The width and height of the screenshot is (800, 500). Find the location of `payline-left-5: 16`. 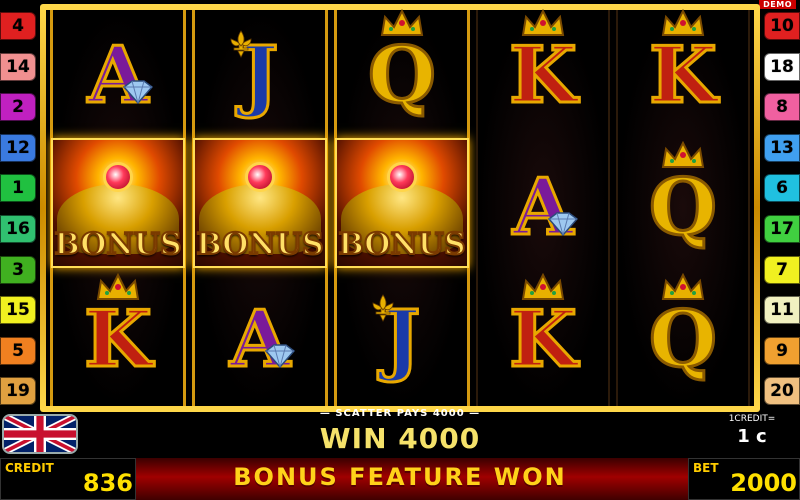

payline-left-5: 16 is located at coordinates (18, 228).